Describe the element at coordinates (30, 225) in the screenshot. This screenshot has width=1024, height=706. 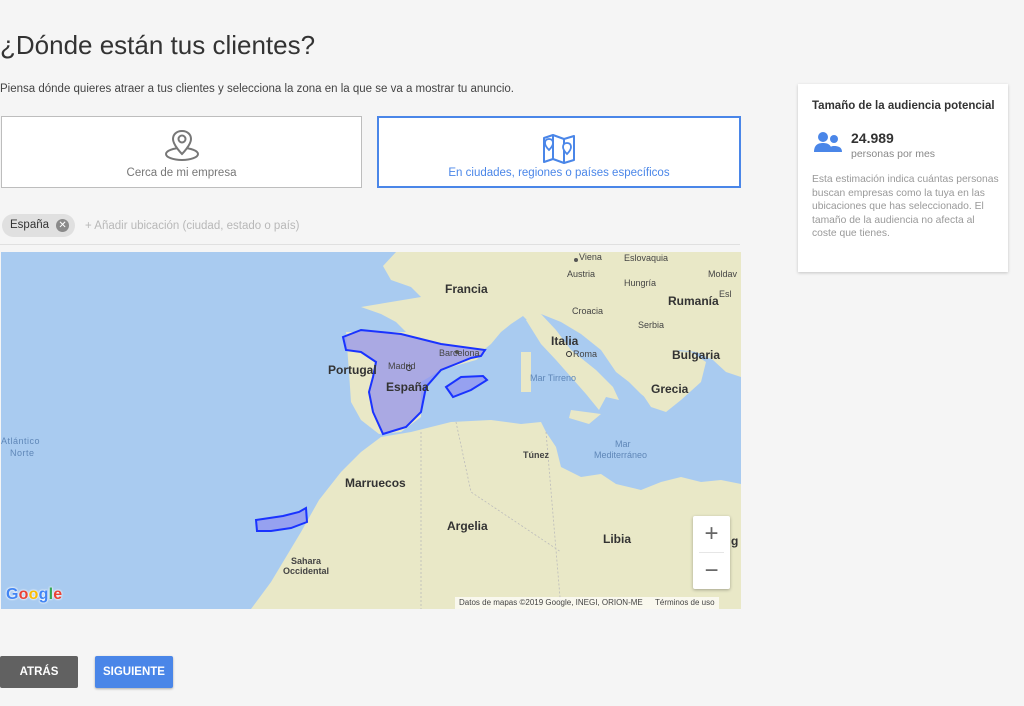
I see `location-chip-label: España` at that location.